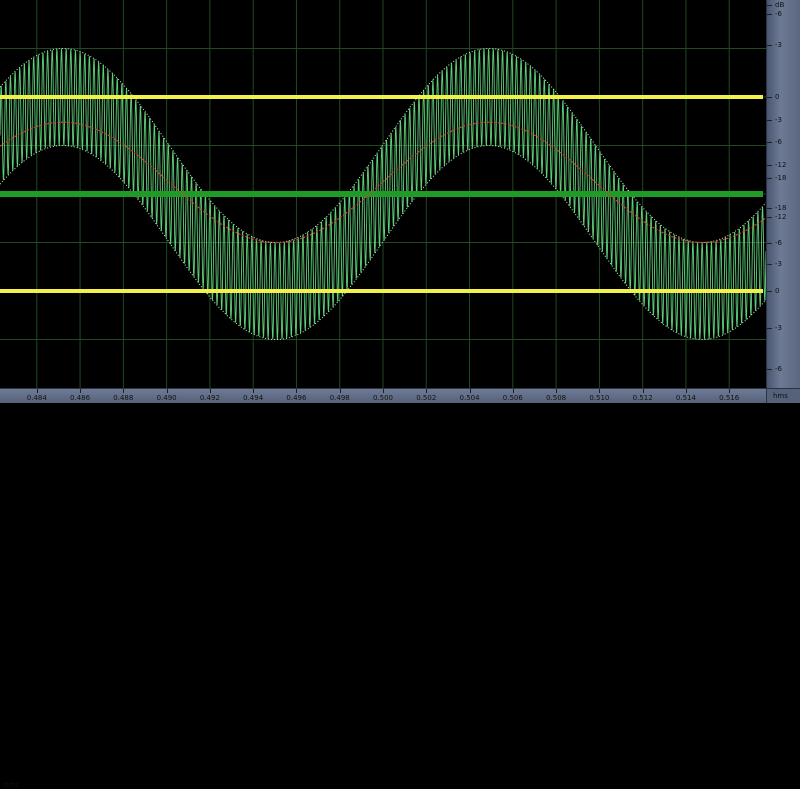 This screenshot has width=800, height=789. Describe the element at coordinates (556, 398) in the screenshot. I see `time-tick-label: 0.508` at that location.